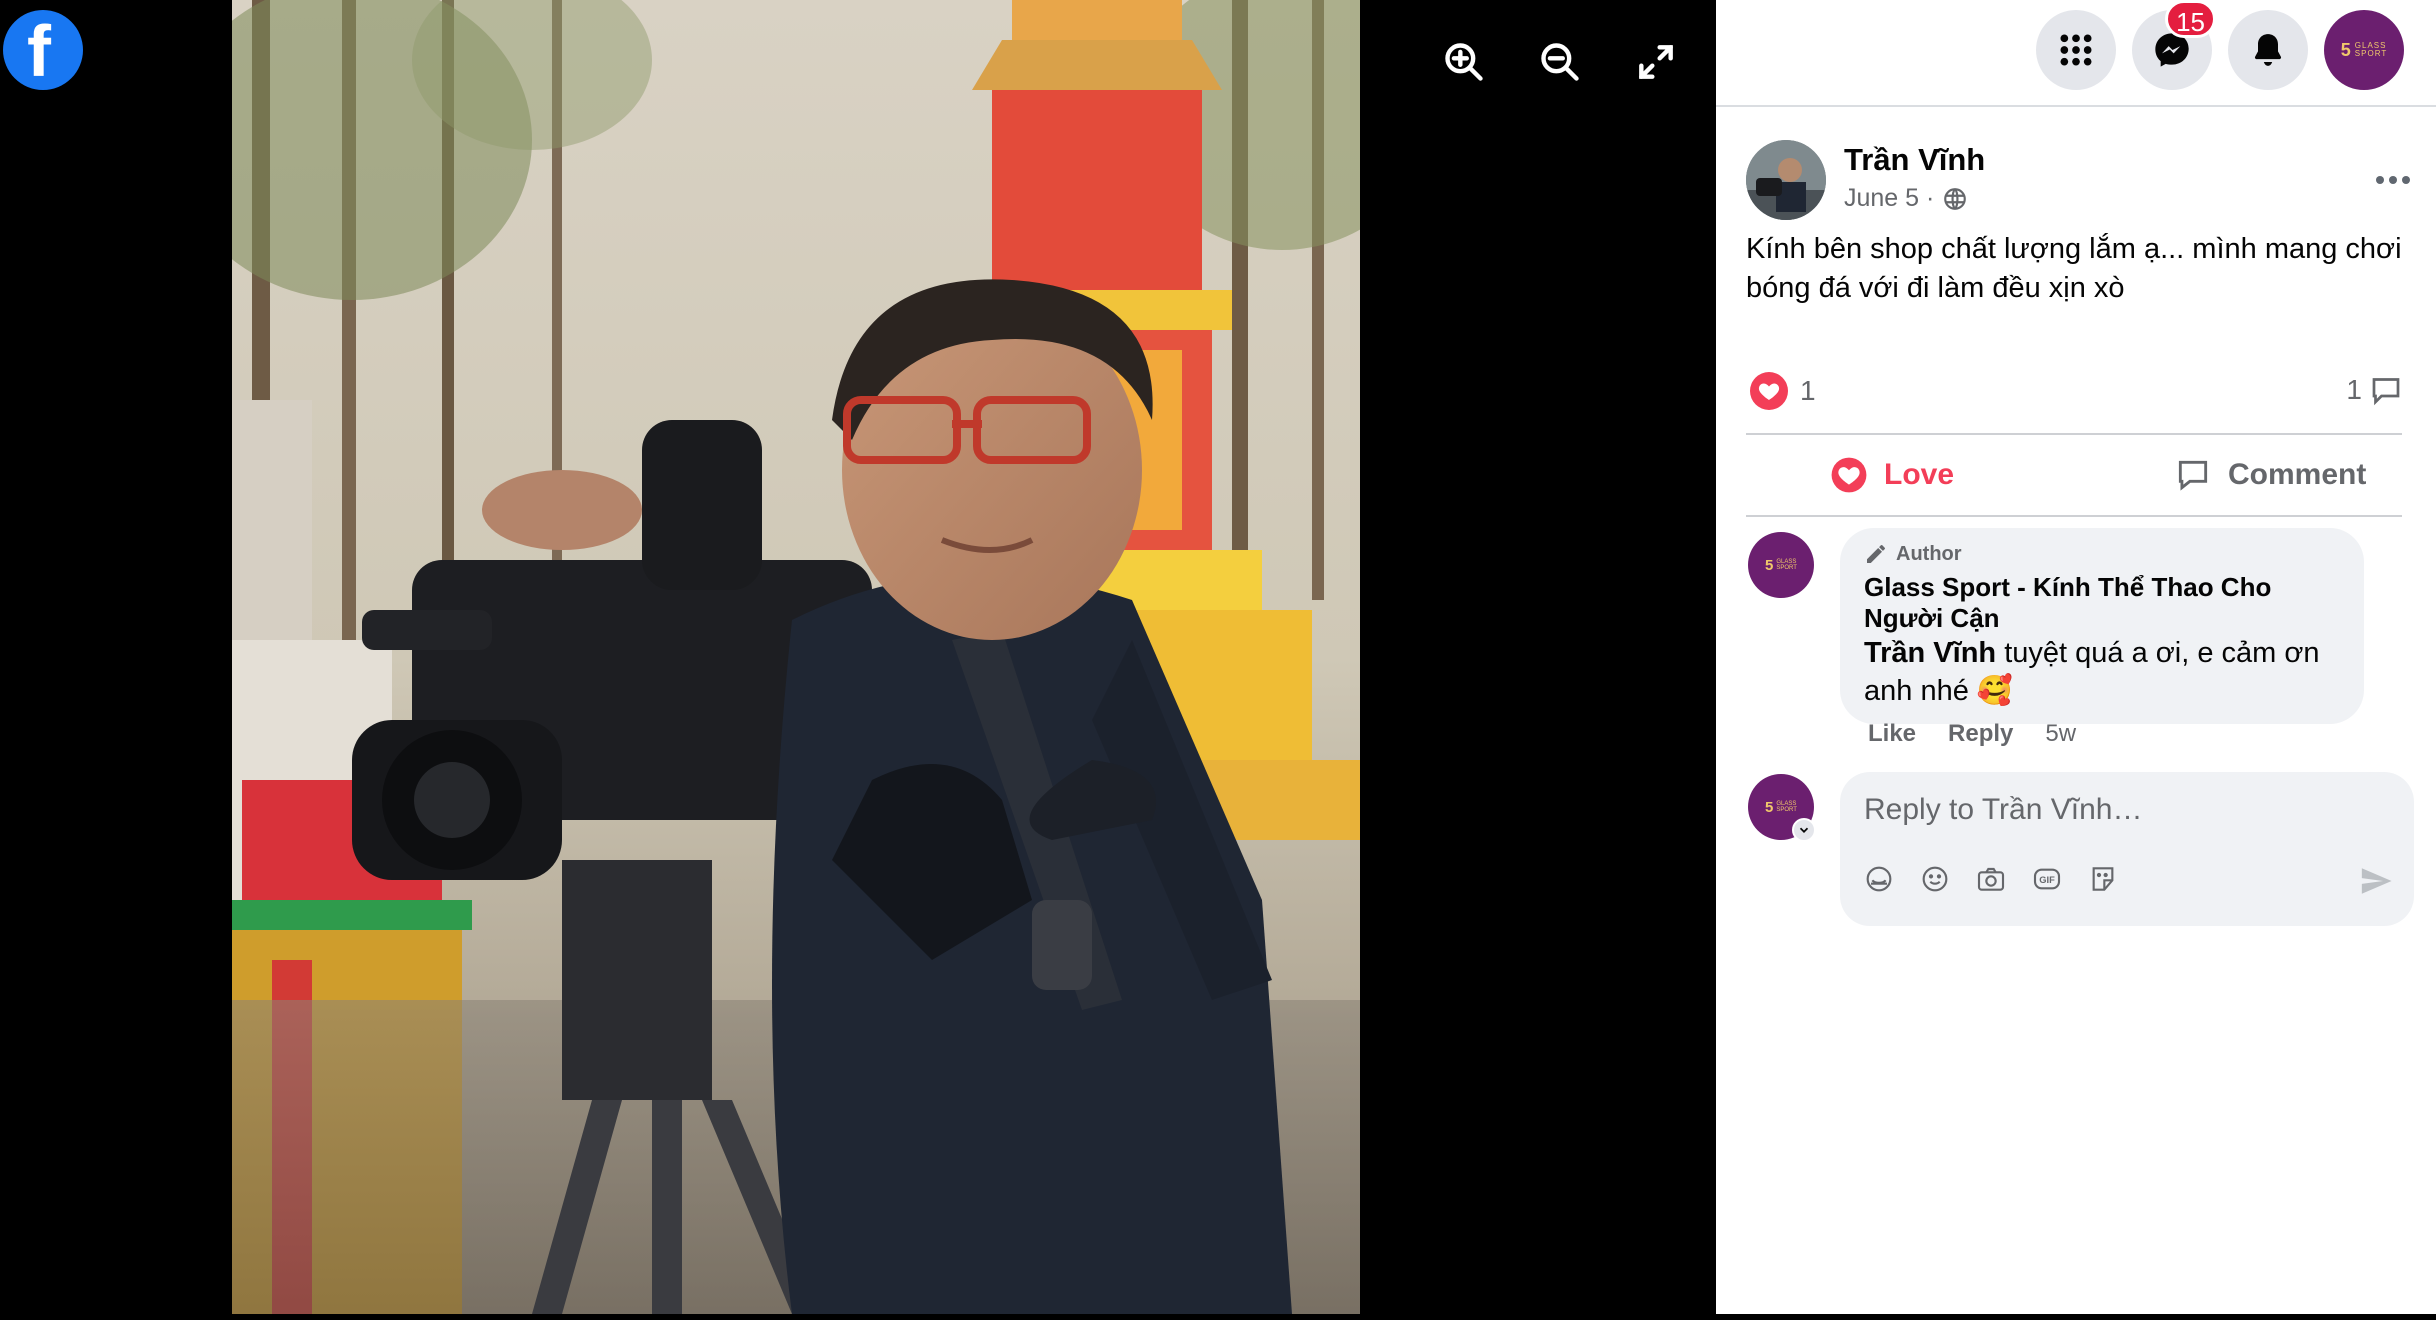  Describe the element at coordinates (2190, 19) in the screenshot. I see `messenger-badge: 15` at that location.